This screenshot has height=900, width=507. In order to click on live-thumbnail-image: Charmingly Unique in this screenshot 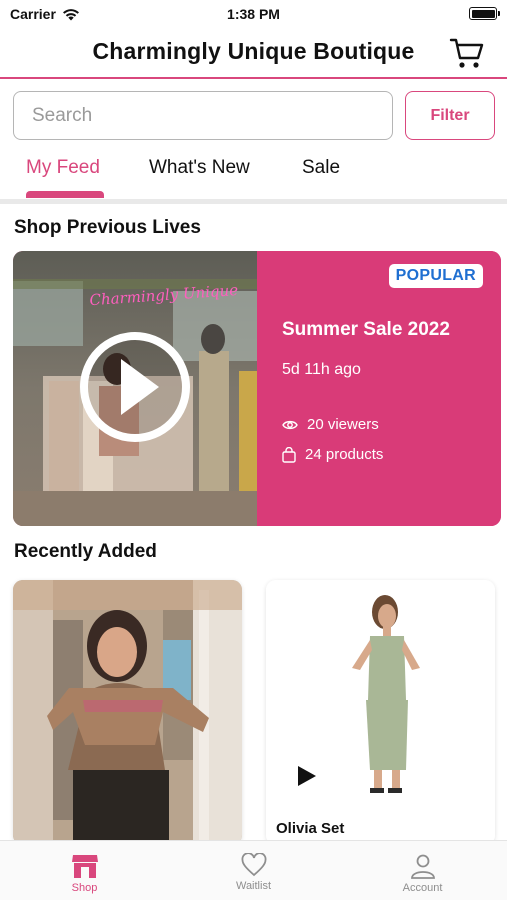, I will do `click(135, 388)`.